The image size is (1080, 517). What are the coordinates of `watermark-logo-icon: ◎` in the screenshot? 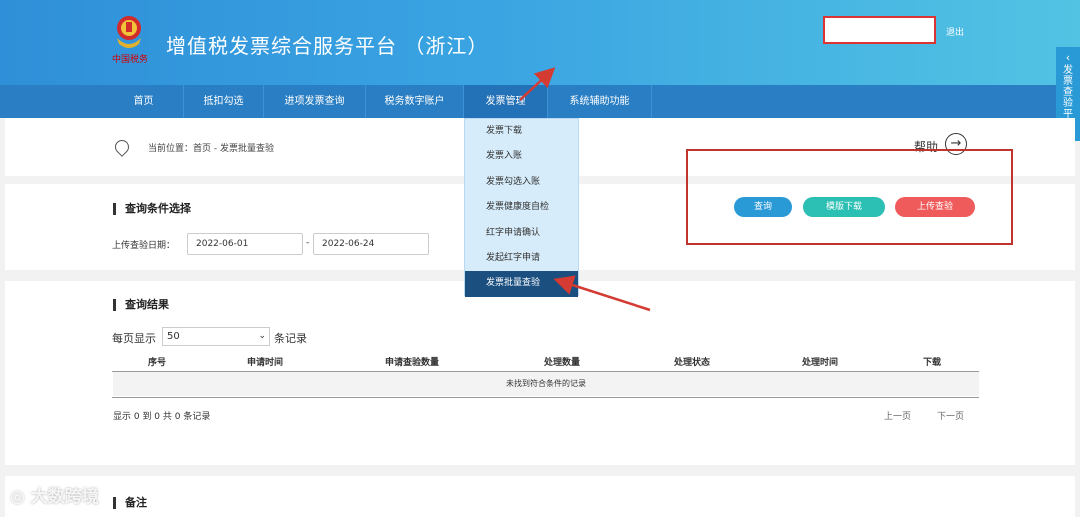 It's located at (17, 497).